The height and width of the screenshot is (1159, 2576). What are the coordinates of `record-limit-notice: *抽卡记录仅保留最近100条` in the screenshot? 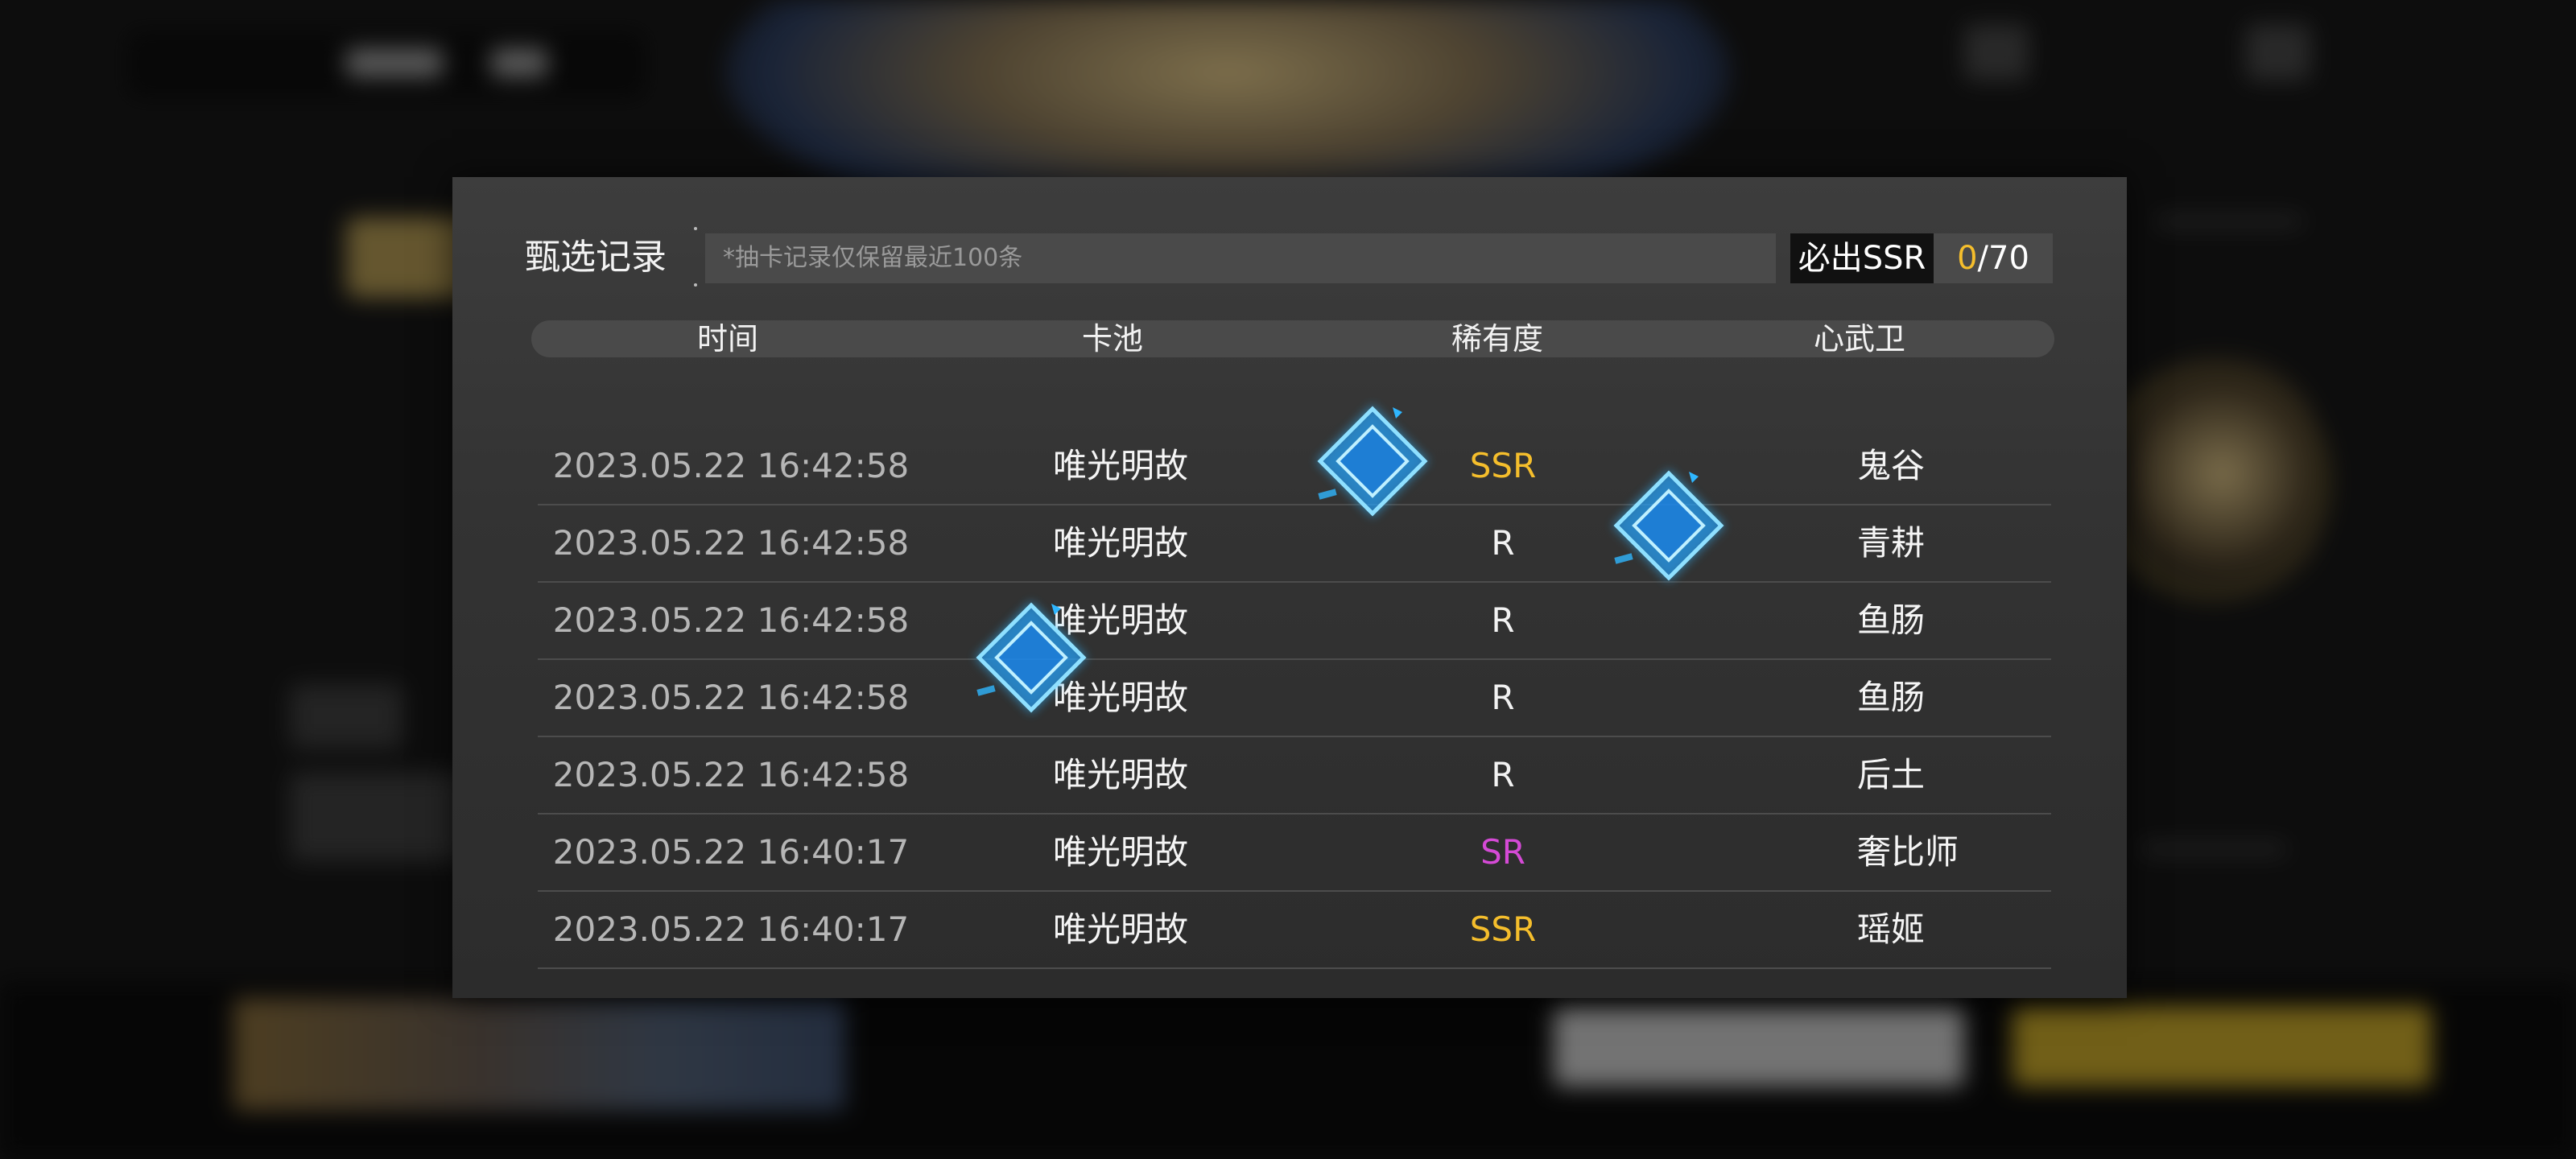 It's located at (873, 258).